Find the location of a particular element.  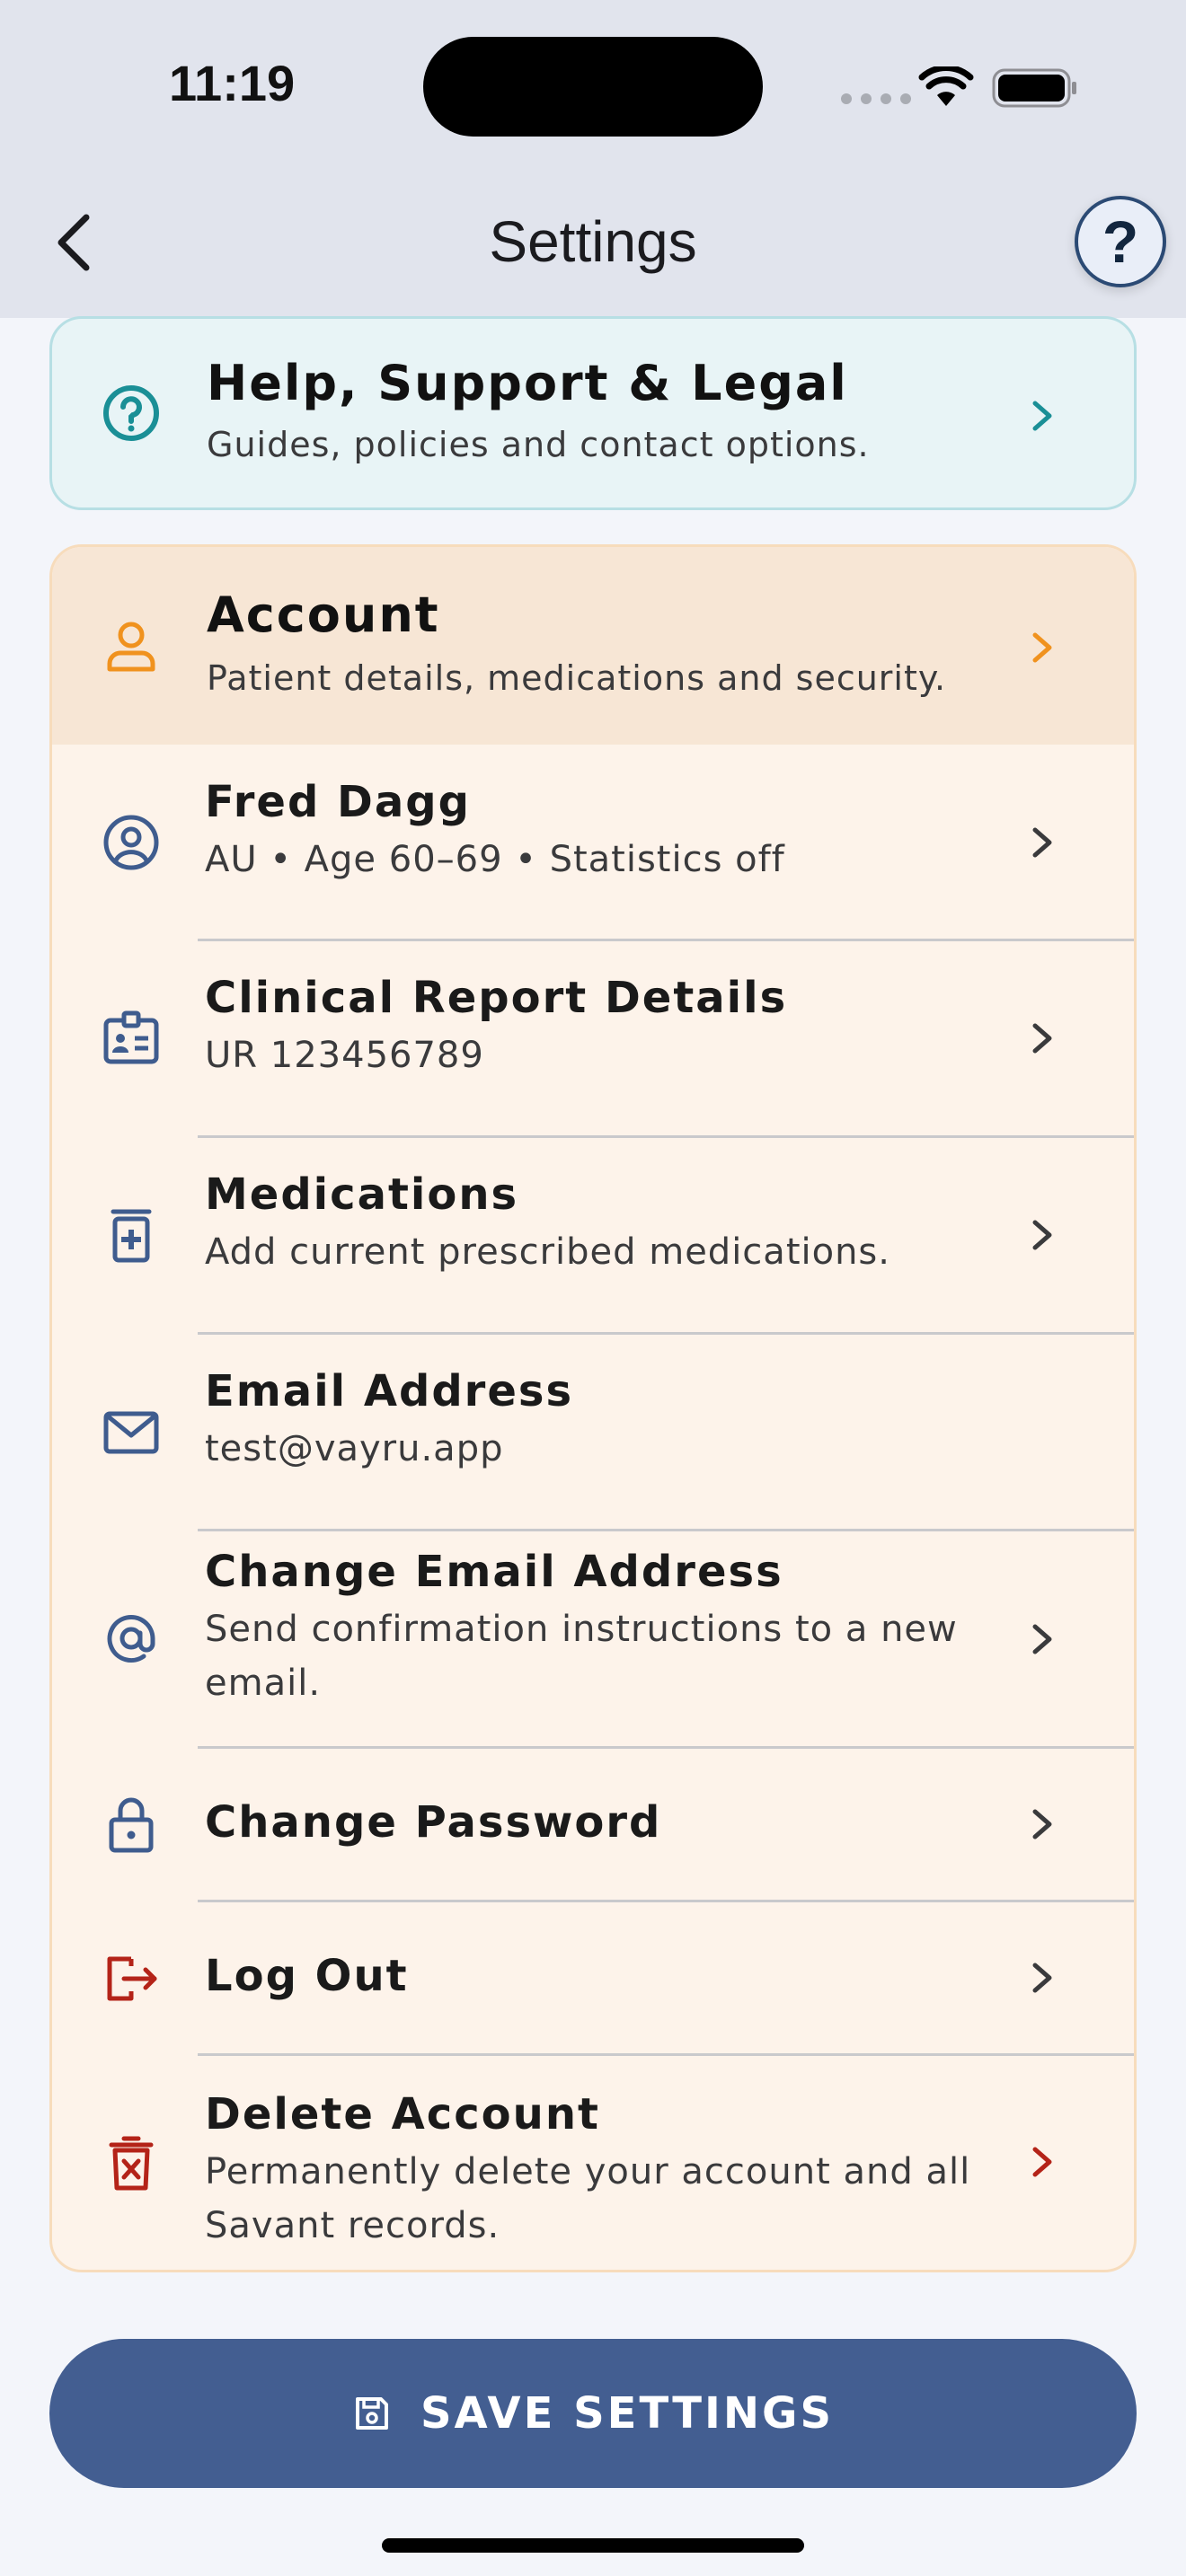

row-title: Clinical Report Details is located at coordinates (496, 998).